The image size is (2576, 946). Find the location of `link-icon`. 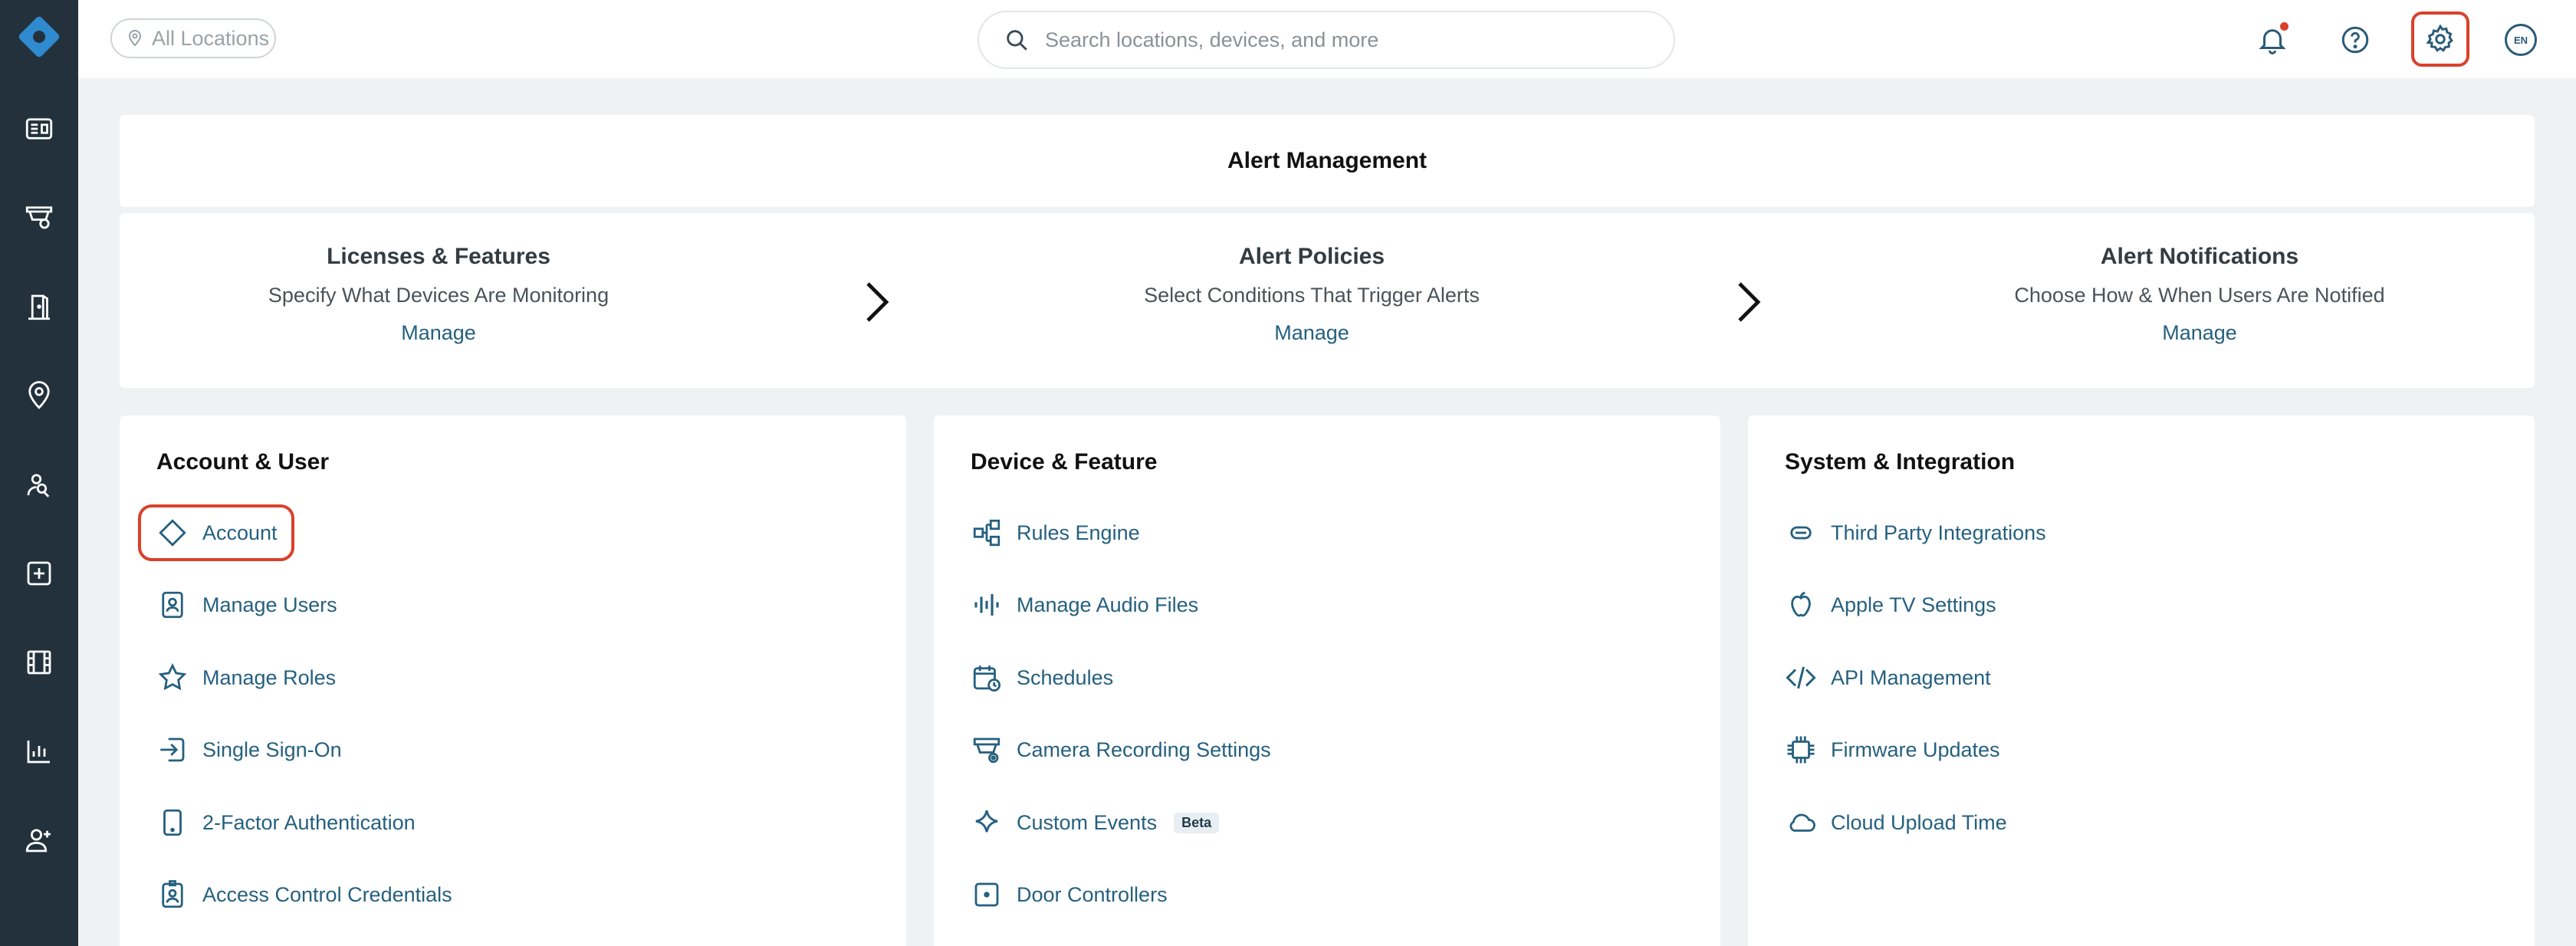

link-icon is located at coordinates (1801, 533).